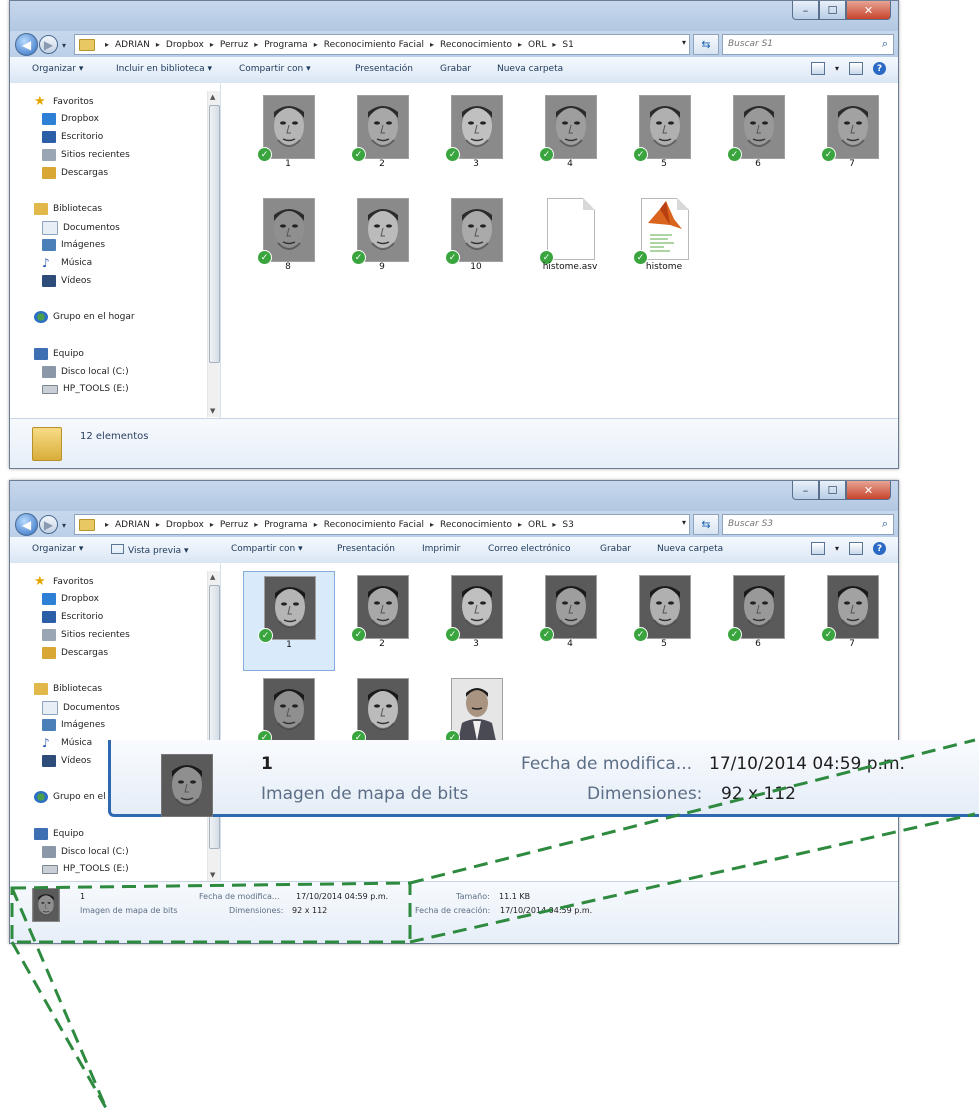  I want to click on highlight-box, so click(211, 912).